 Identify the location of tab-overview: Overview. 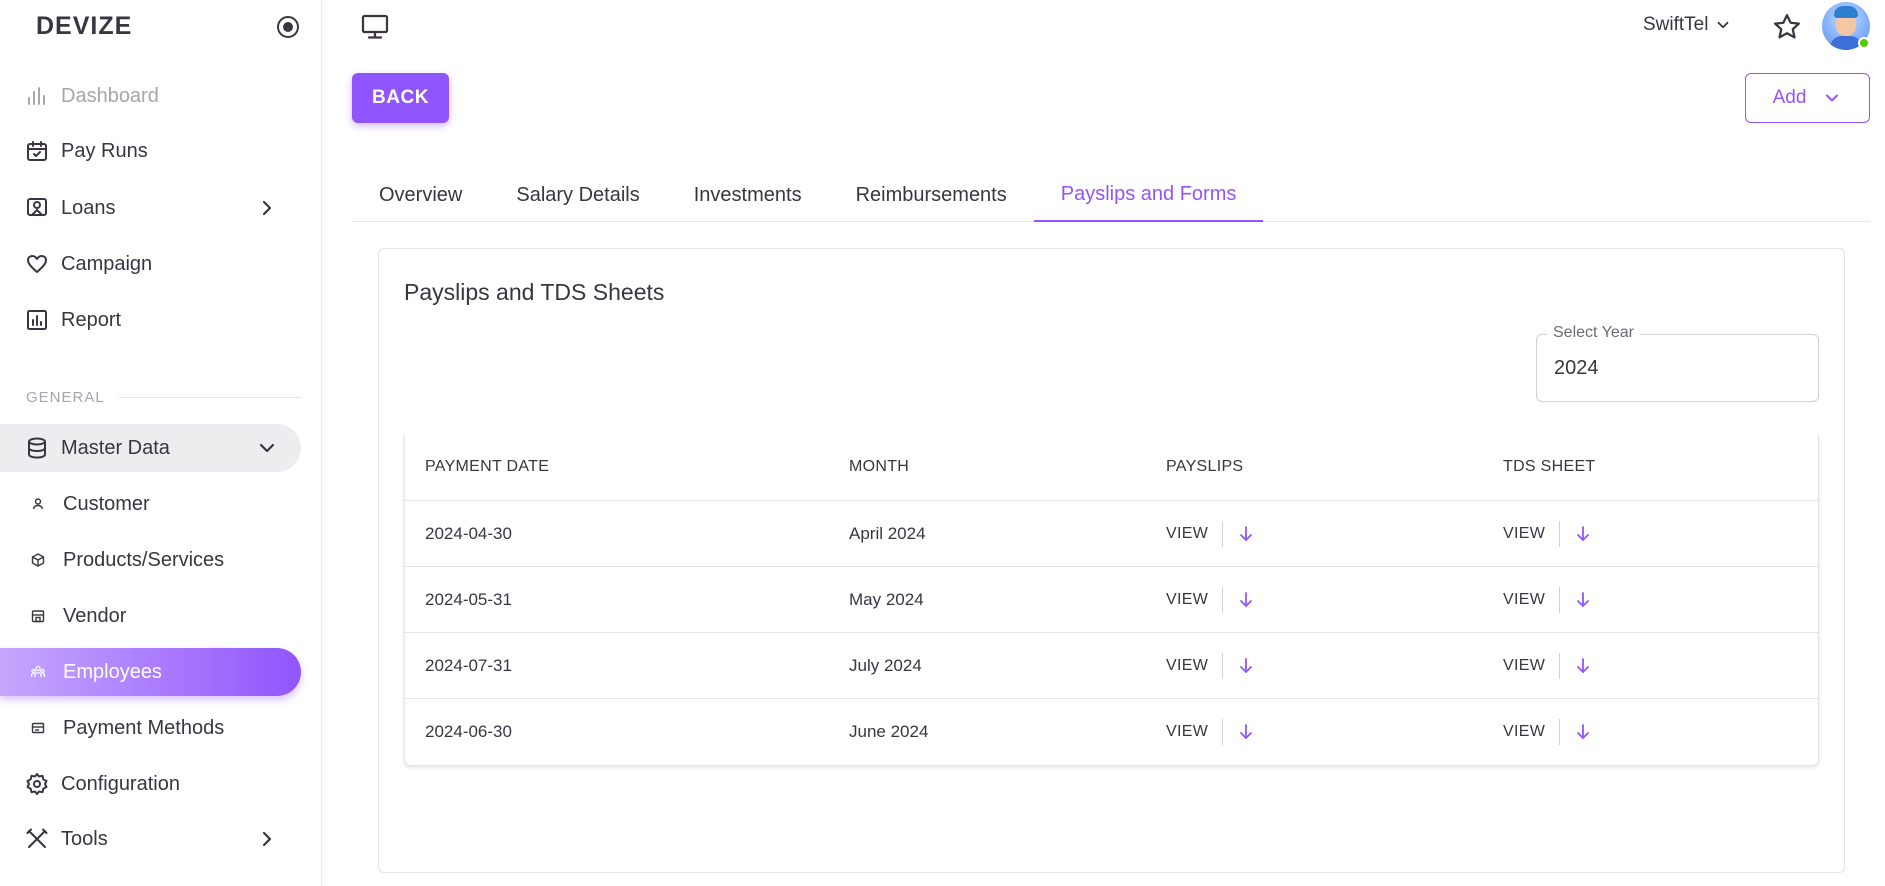
(420, 198).